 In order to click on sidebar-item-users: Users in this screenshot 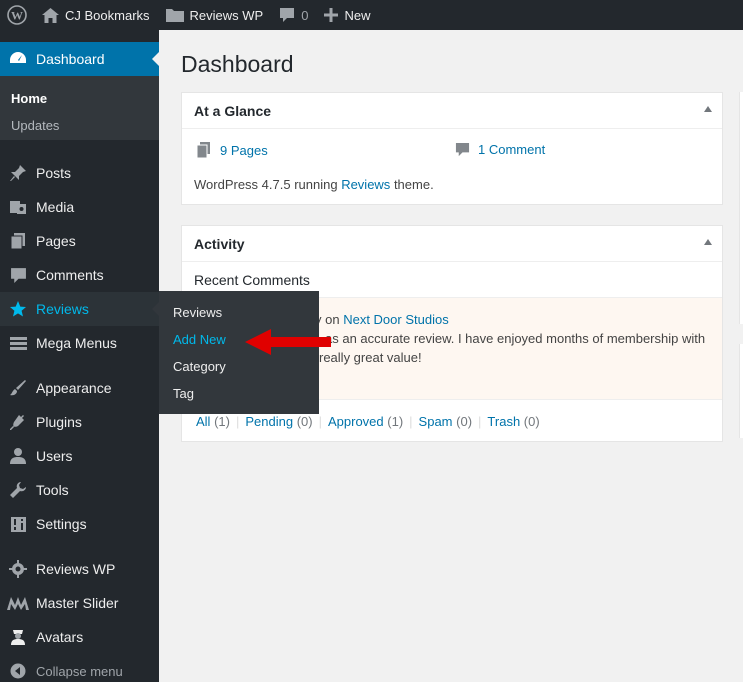, I will do `click(79, 456)`.